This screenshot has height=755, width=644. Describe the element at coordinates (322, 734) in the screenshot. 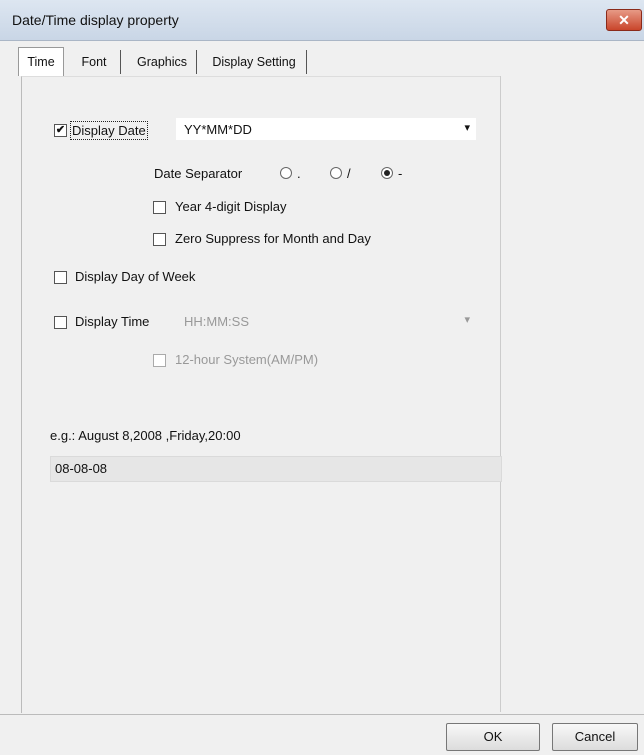

I see `button-bar: OK Cancel` at that location.